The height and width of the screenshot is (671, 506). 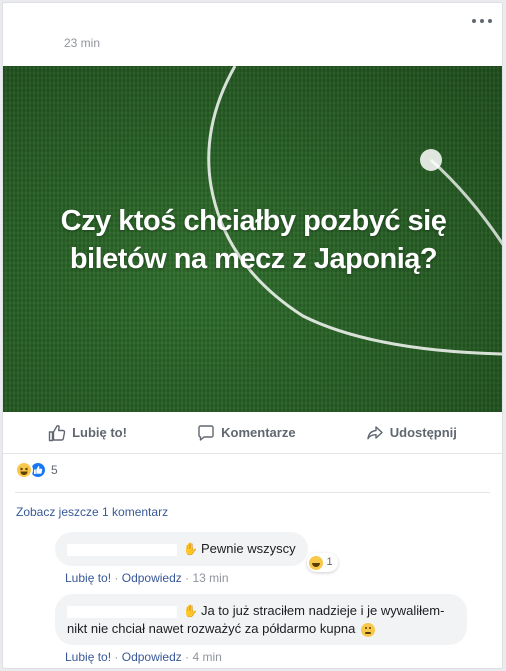 I want to click on comment-bubble-icon, so click(x=206, y=432).